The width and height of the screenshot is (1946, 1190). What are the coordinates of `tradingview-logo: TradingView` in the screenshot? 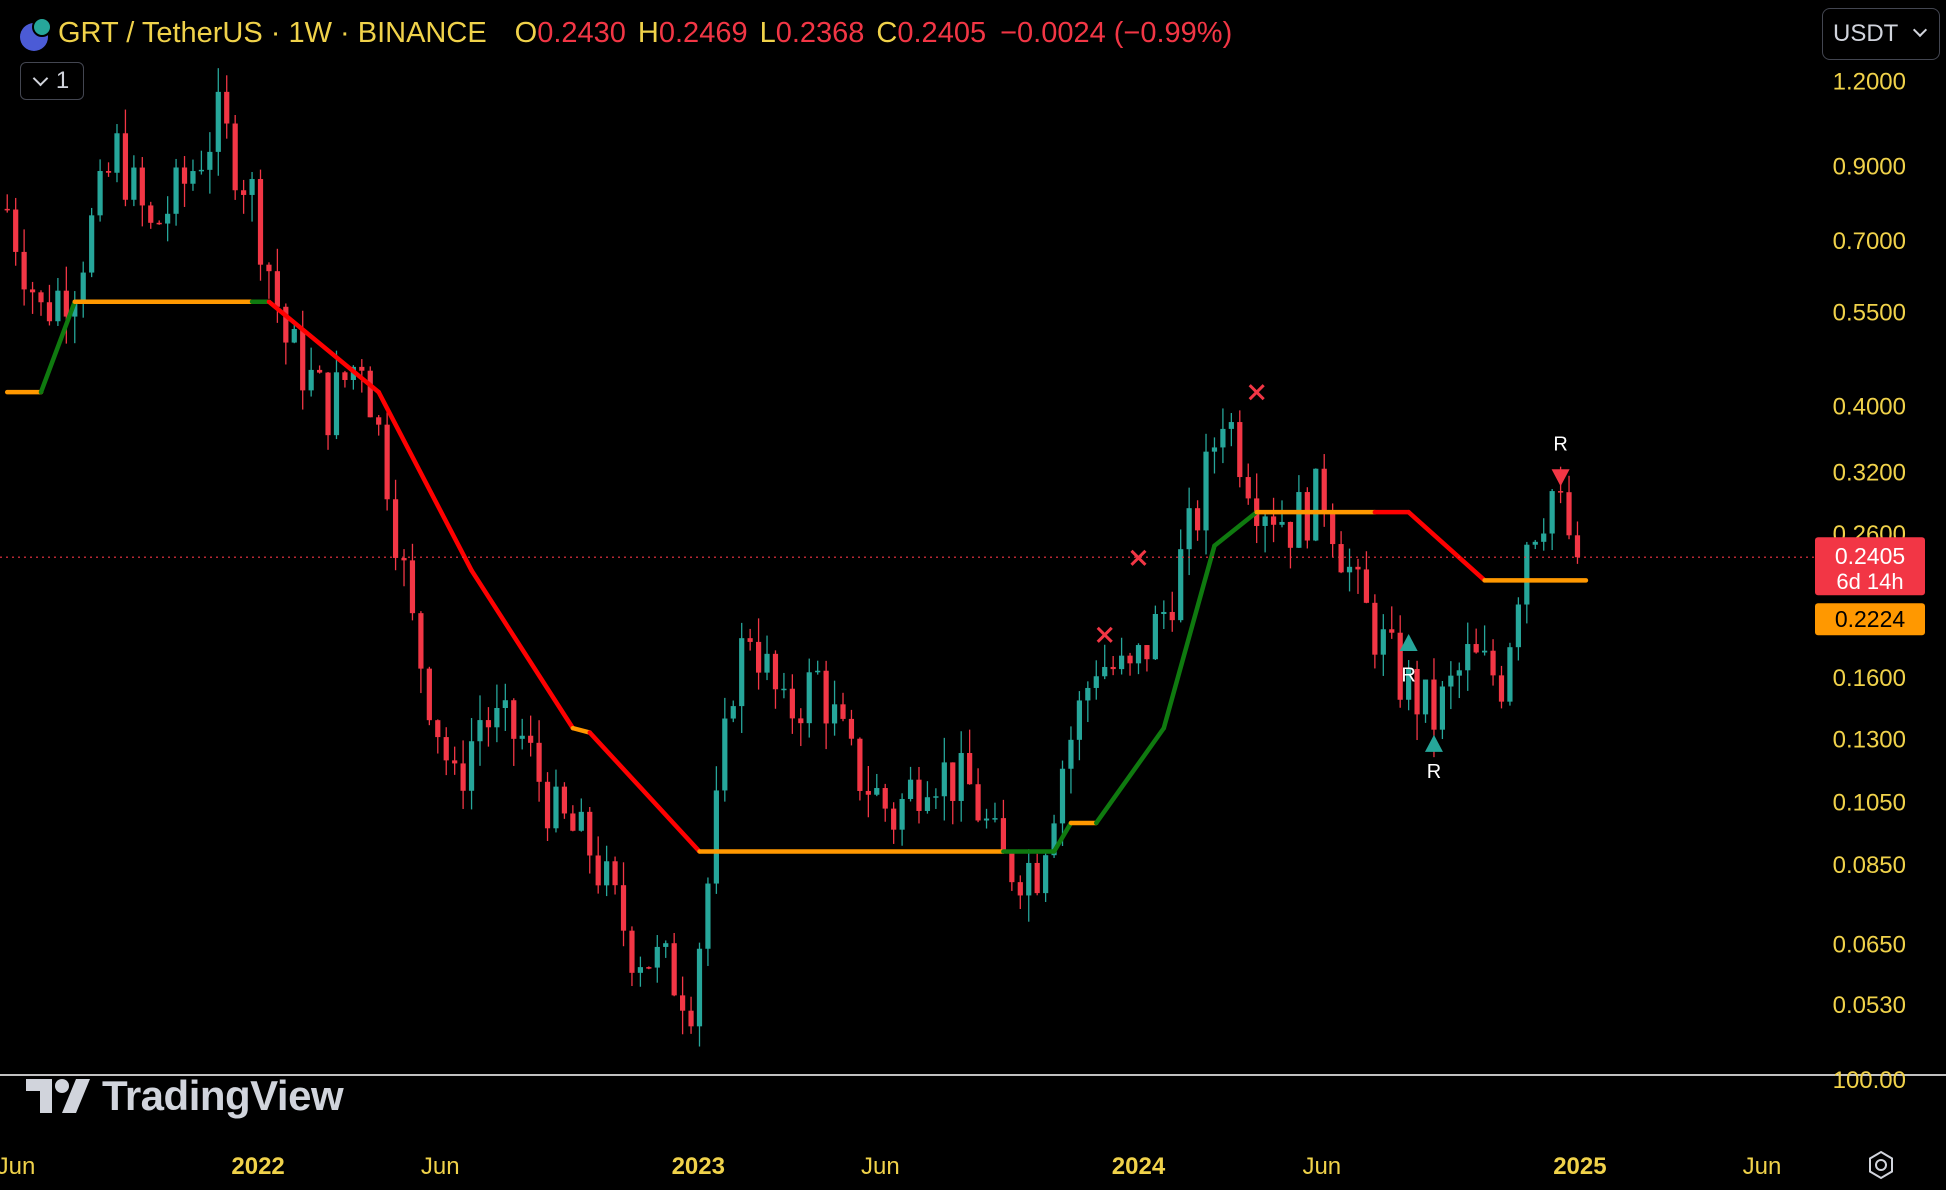 It's located at (185, 1096).